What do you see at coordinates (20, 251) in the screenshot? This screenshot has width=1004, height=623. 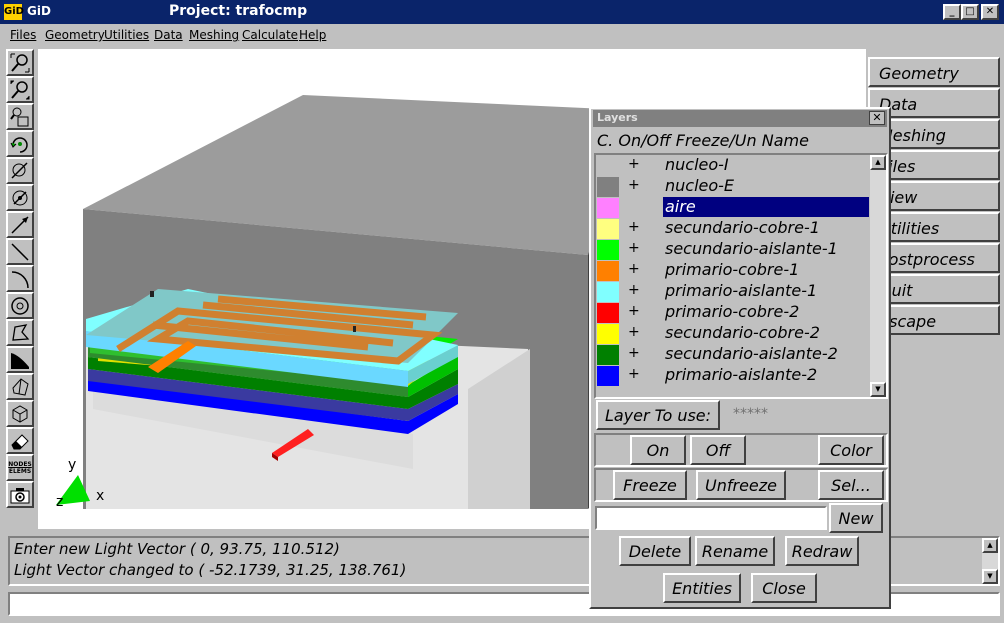 I see `straight-line-icon` at bounding box center [20, 251].